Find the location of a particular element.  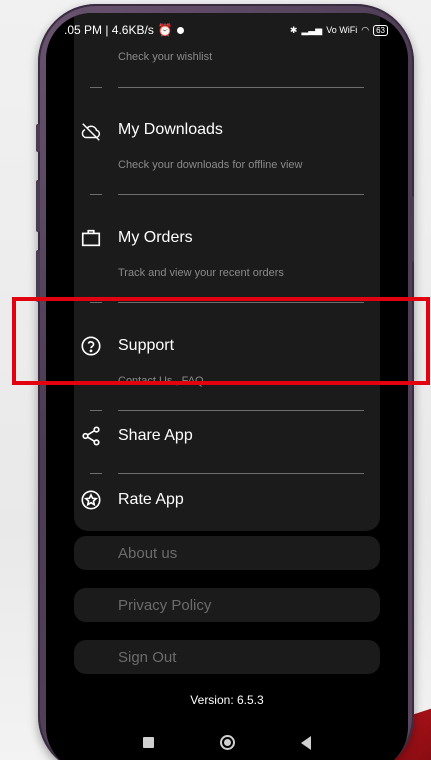

sign-out-button: Sign Out is located at coordinates (227, 657).